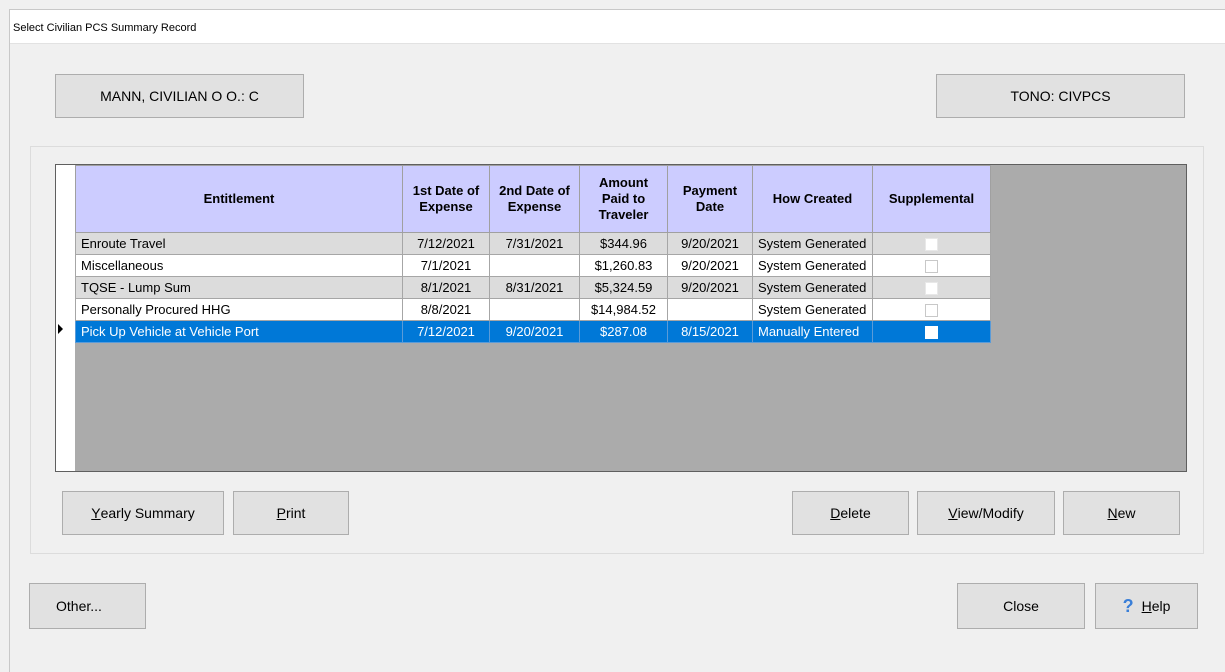 This screenshot has height=672, width=1225. What do you see at coordinates (855, 513) in the screenshot?
I see `delete-label: elete` at bounding box center [855, 513].